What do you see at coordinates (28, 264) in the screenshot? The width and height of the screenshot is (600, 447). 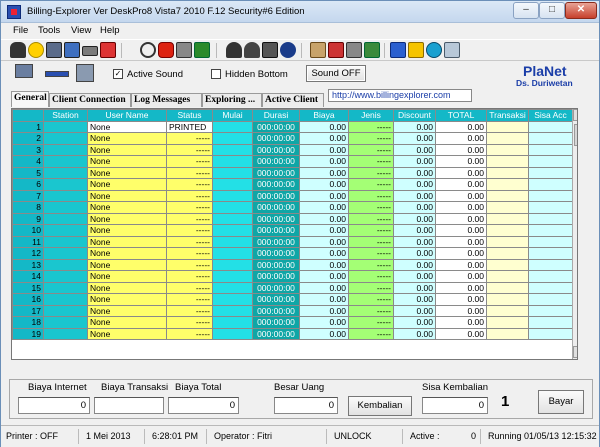 I see `row-number: 13` at bounding box center [28, 264].